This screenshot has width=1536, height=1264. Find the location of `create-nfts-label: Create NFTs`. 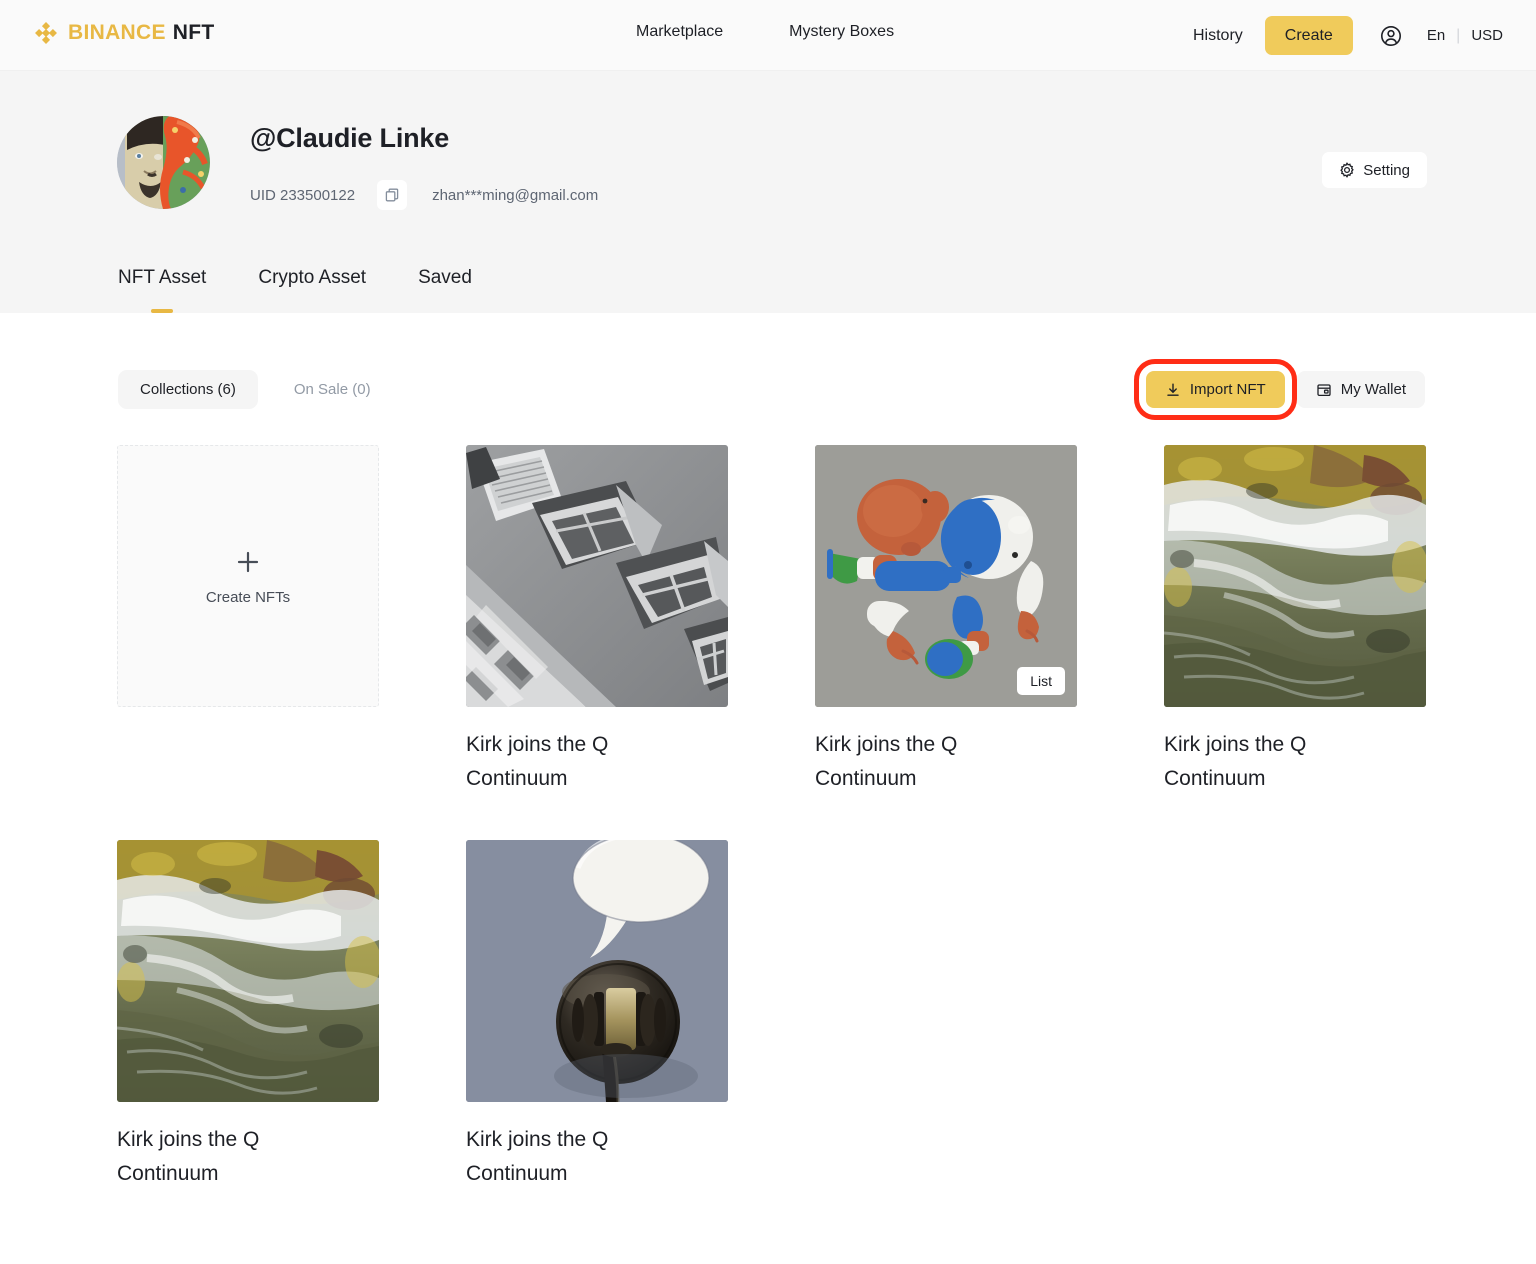

create-nfts-label: Create NFTs is located at coordinates (248, 597).